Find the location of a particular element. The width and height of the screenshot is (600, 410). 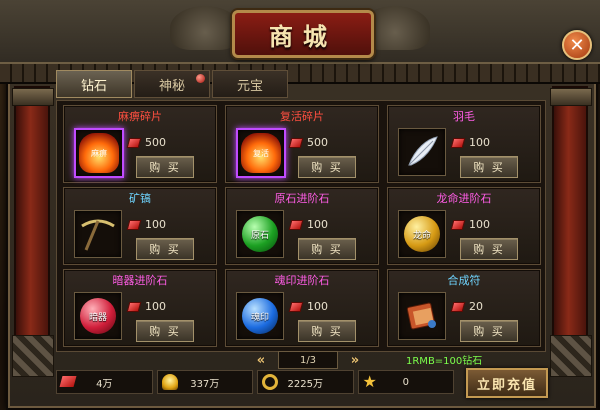

red-orb-icon: 暗器 is located at coordinates (98, 316).